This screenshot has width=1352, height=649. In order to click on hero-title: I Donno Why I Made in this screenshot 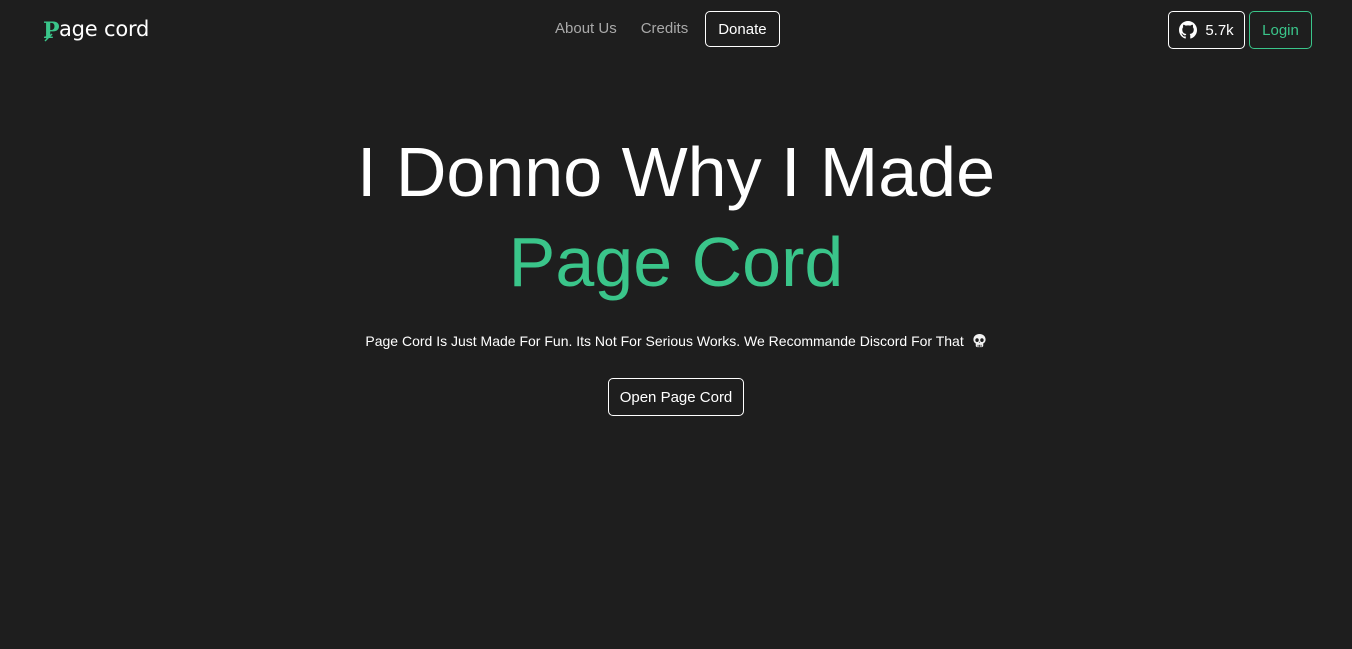, I will do `click(676, 172)`.